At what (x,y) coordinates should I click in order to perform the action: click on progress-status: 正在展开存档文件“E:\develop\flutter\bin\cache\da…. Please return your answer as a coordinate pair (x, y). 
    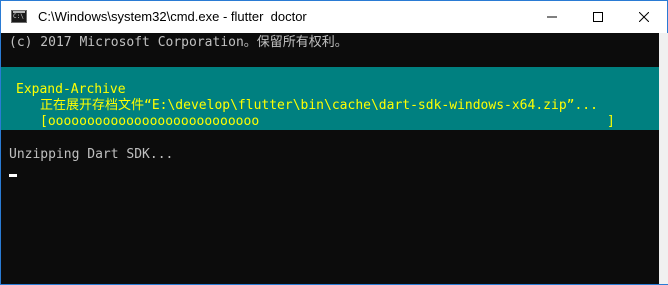
    Looking at the image, I should click on (319, 105).